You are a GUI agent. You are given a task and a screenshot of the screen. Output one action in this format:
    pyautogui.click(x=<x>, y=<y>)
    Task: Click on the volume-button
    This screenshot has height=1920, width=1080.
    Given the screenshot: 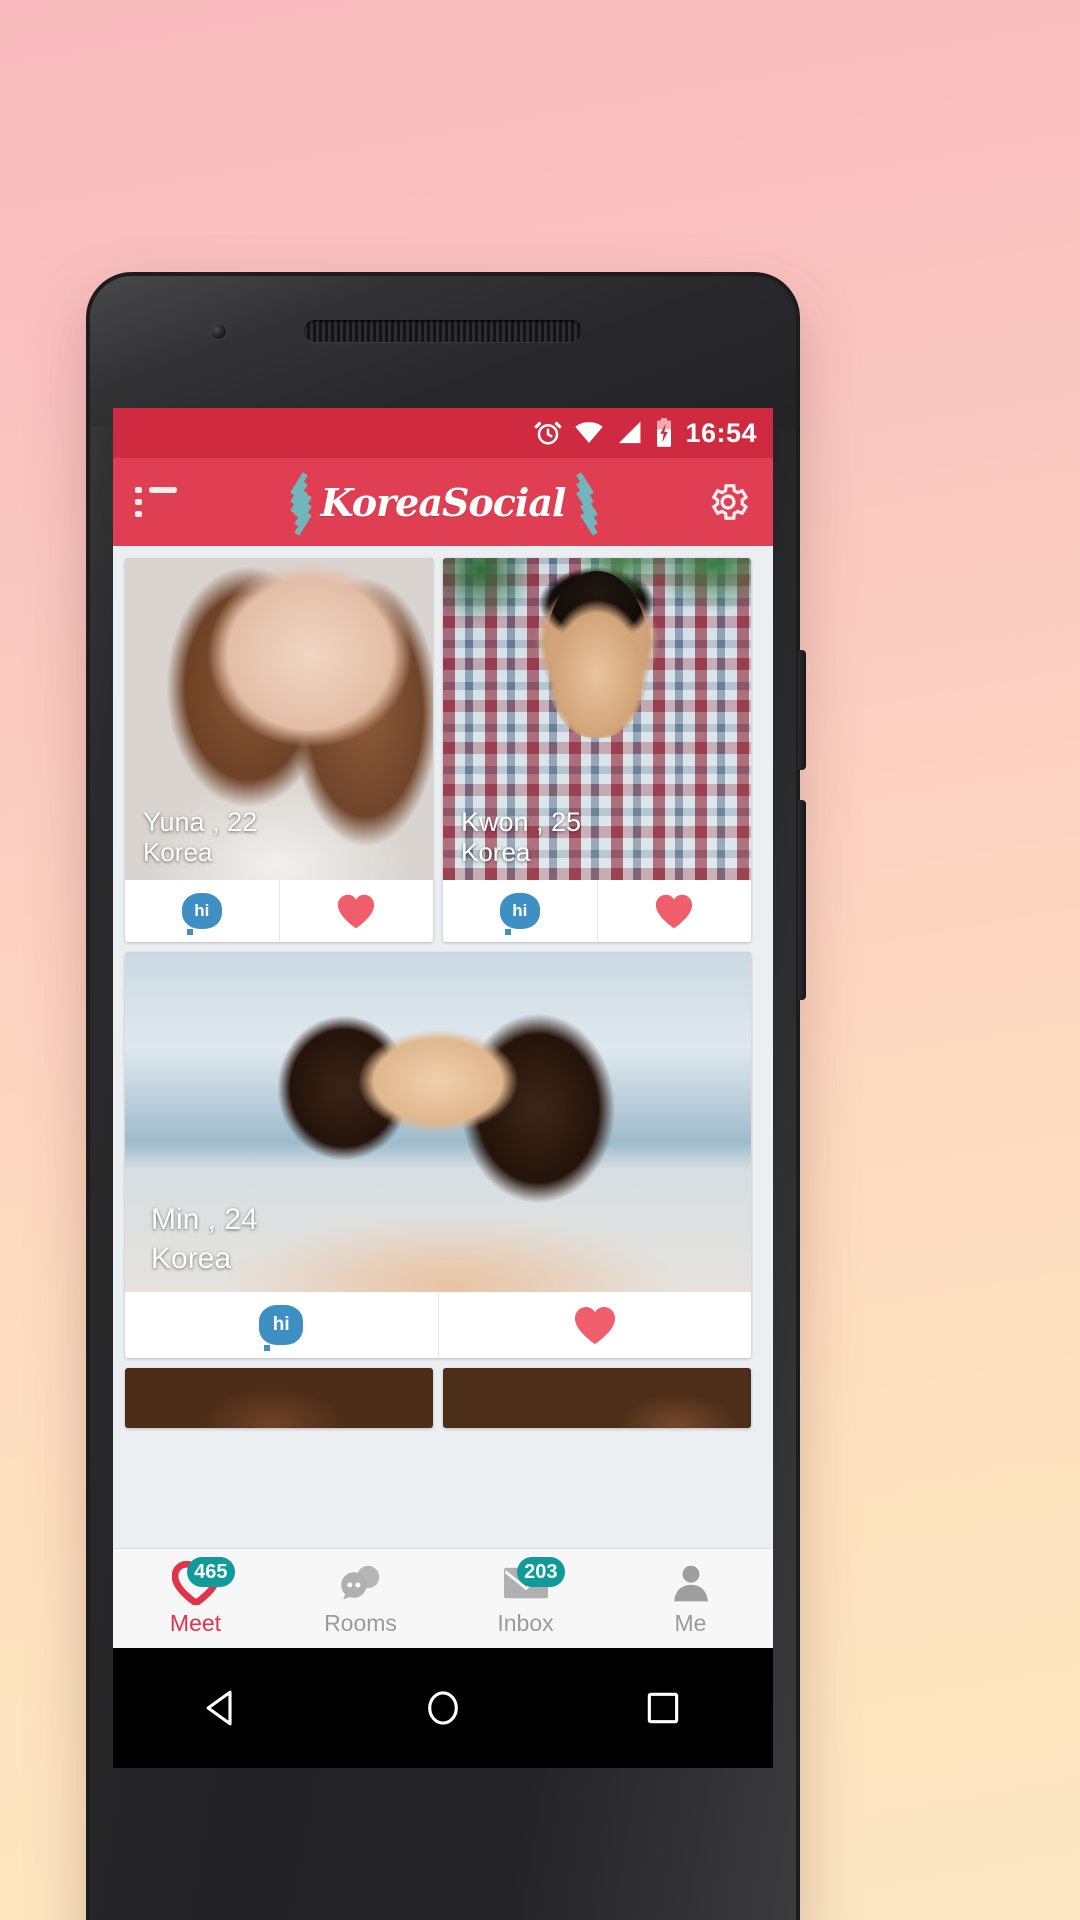 What is the action you would take?
    pyautogui.click(x=802, y=710)
    